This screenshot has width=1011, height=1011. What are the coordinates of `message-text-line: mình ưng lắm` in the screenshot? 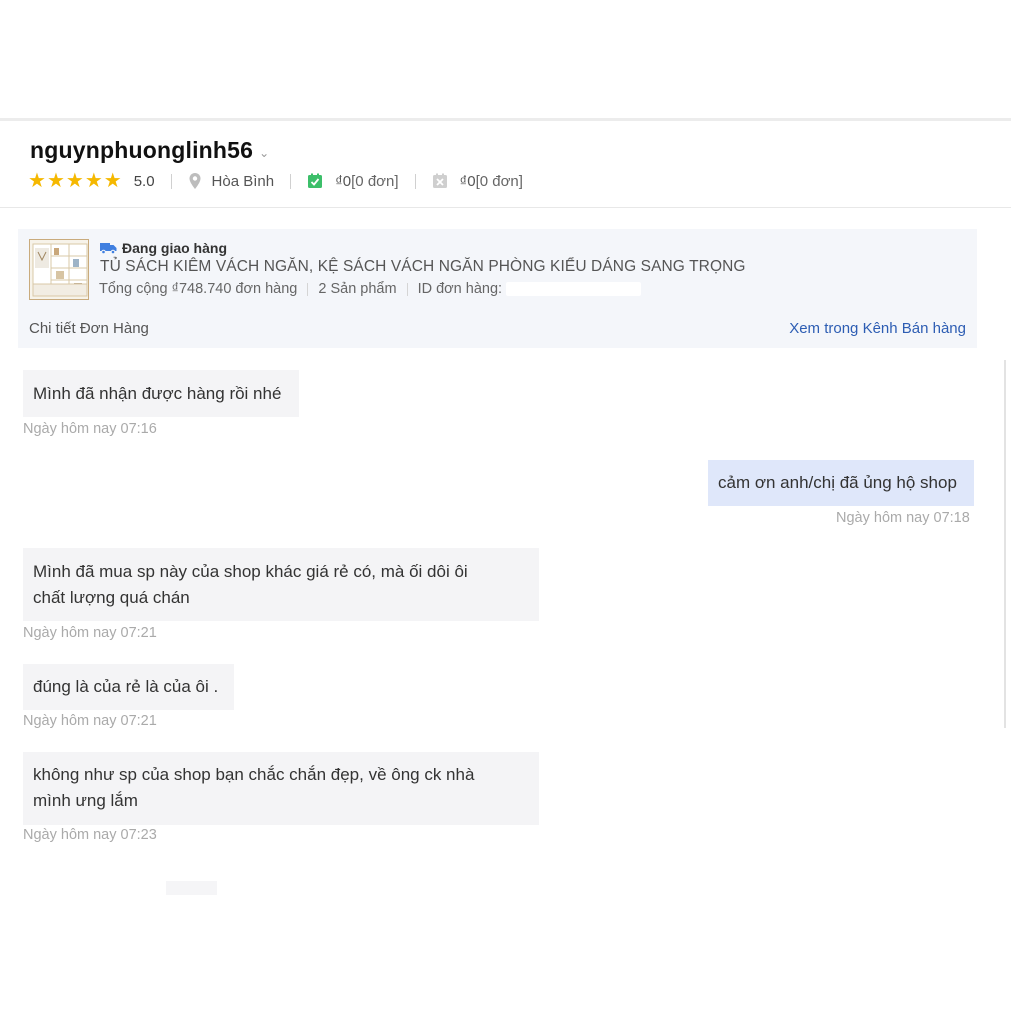 It's located at (85, 800).